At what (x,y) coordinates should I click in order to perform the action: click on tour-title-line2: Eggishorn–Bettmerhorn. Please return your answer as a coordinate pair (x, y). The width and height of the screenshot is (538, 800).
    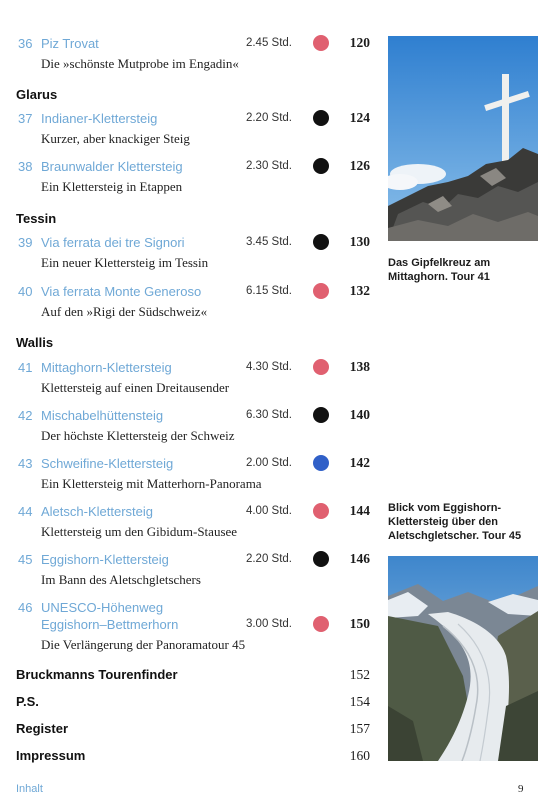
    Looking at the image, I should click on (109, 624).